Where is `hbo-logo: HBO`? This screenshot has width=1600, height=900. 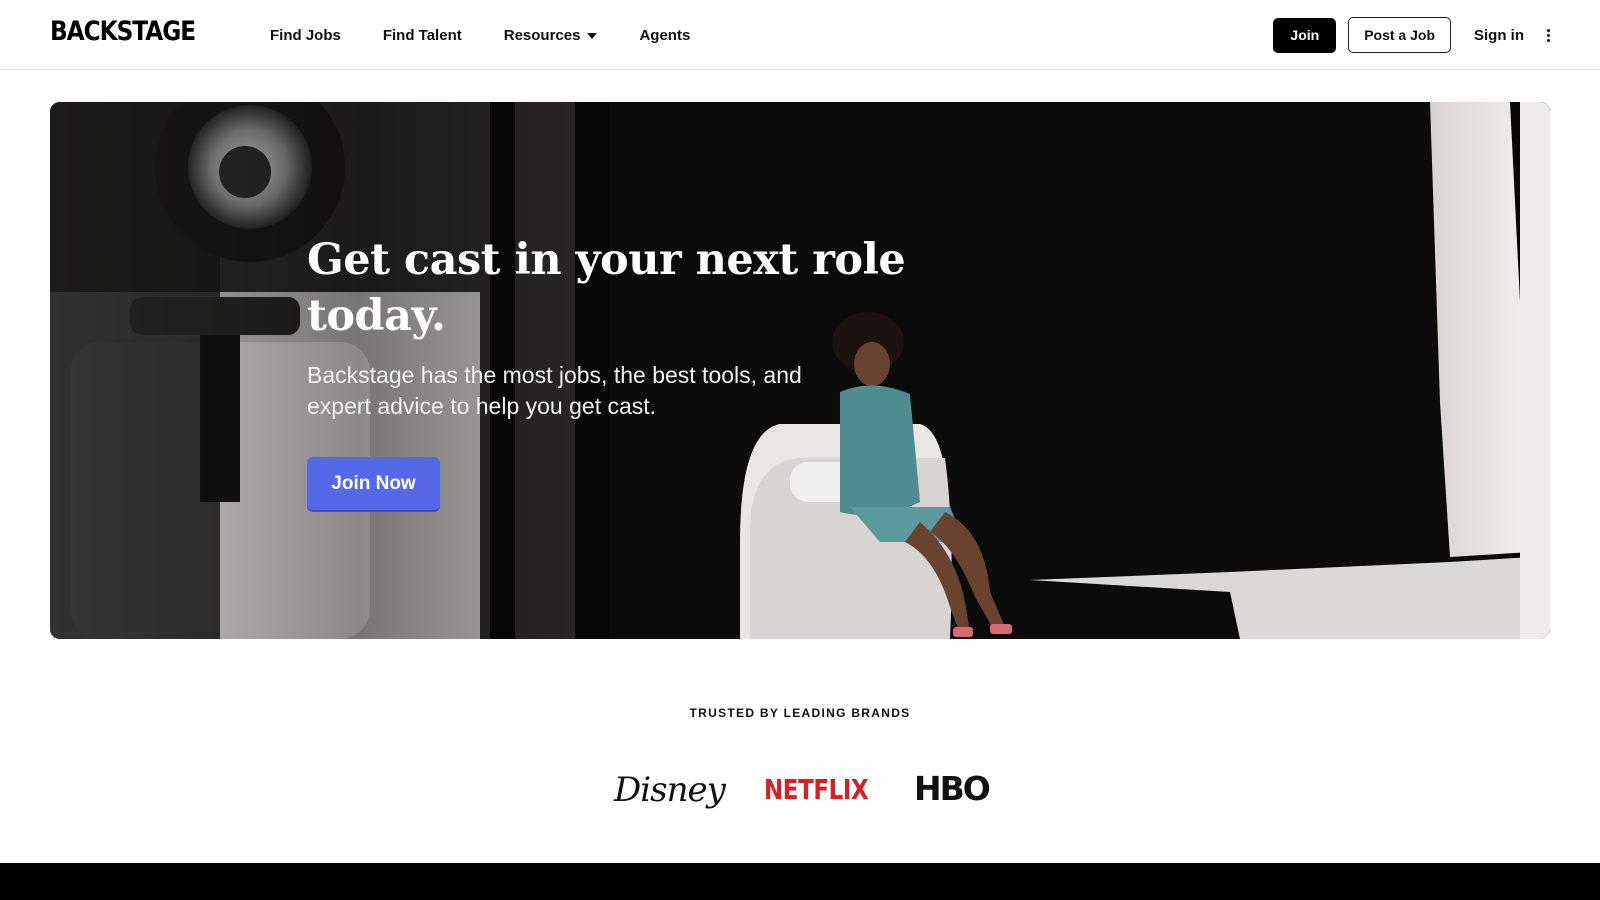
hbo-logo: HBO is located at coordinates (952, 788).